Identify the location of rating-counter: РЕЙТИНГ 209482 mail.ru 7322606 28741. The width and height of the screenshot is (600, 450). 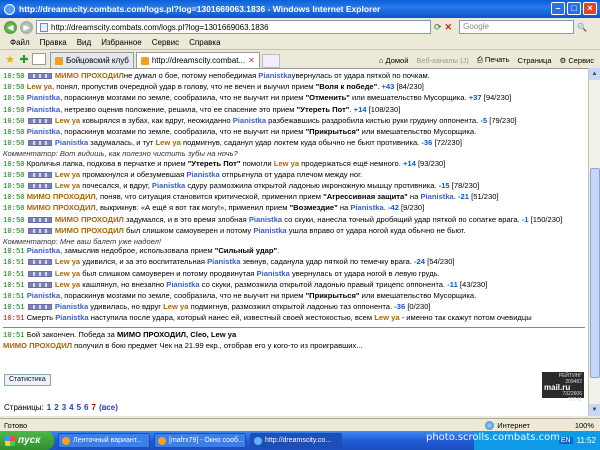
(563, 387).